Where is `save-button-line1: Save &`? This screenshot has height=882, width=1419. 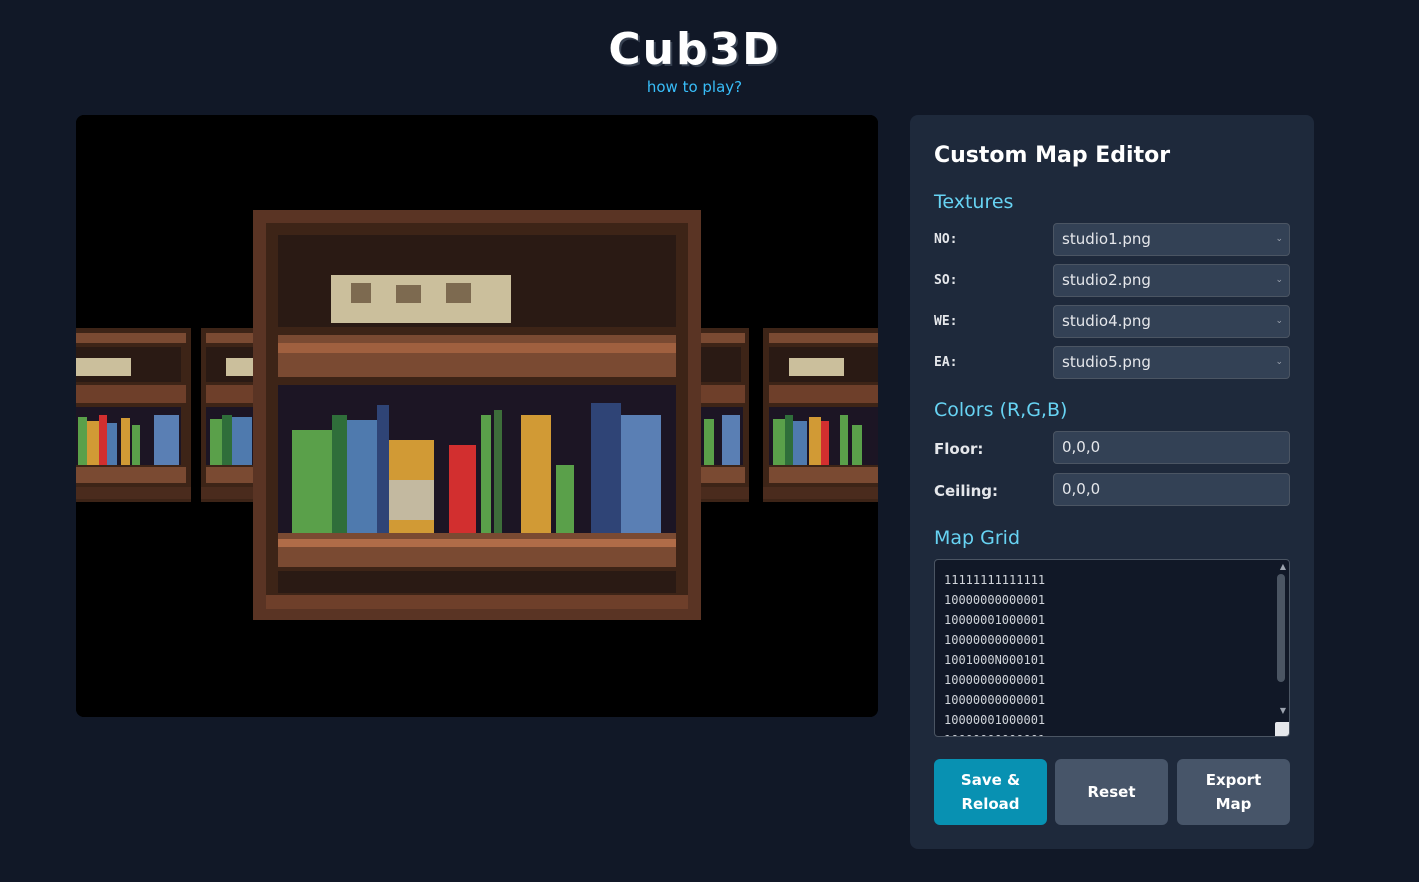 save-button-line1: Save & is located at coordinates (990, 780).